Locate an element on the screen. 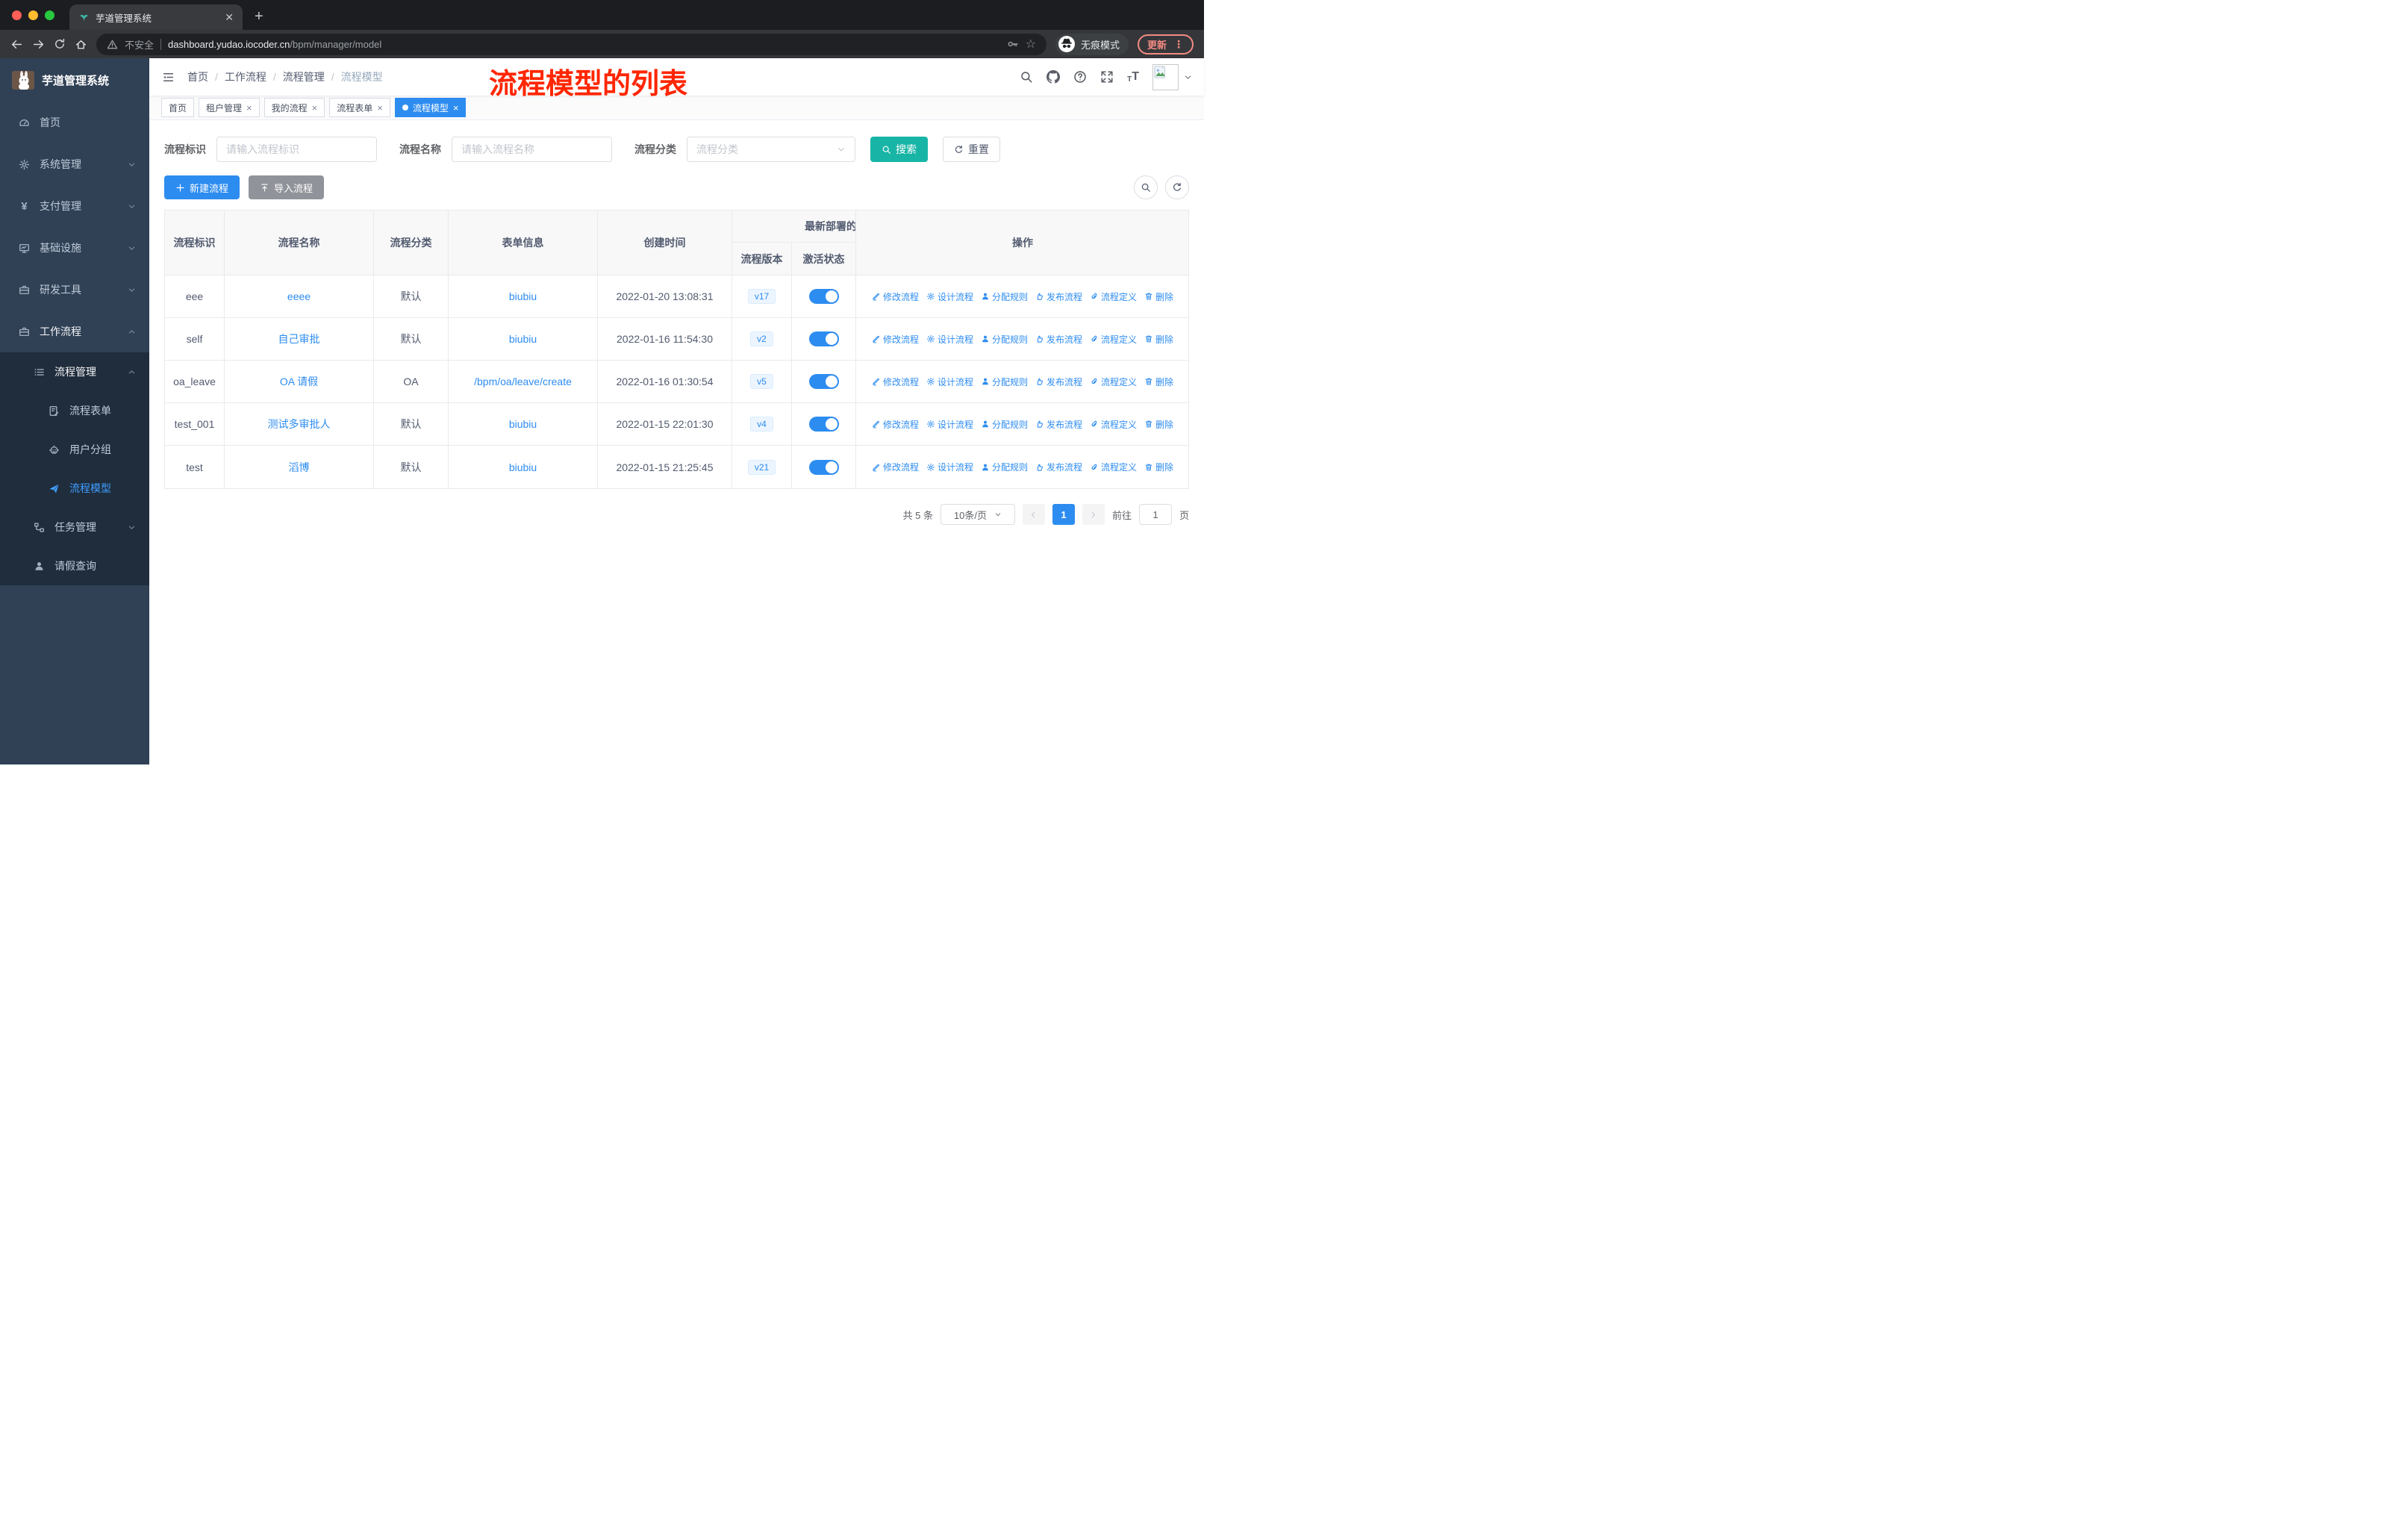 The image size is (2408, 1529). user-avatar-menu is located at coordinates (1172, 77).